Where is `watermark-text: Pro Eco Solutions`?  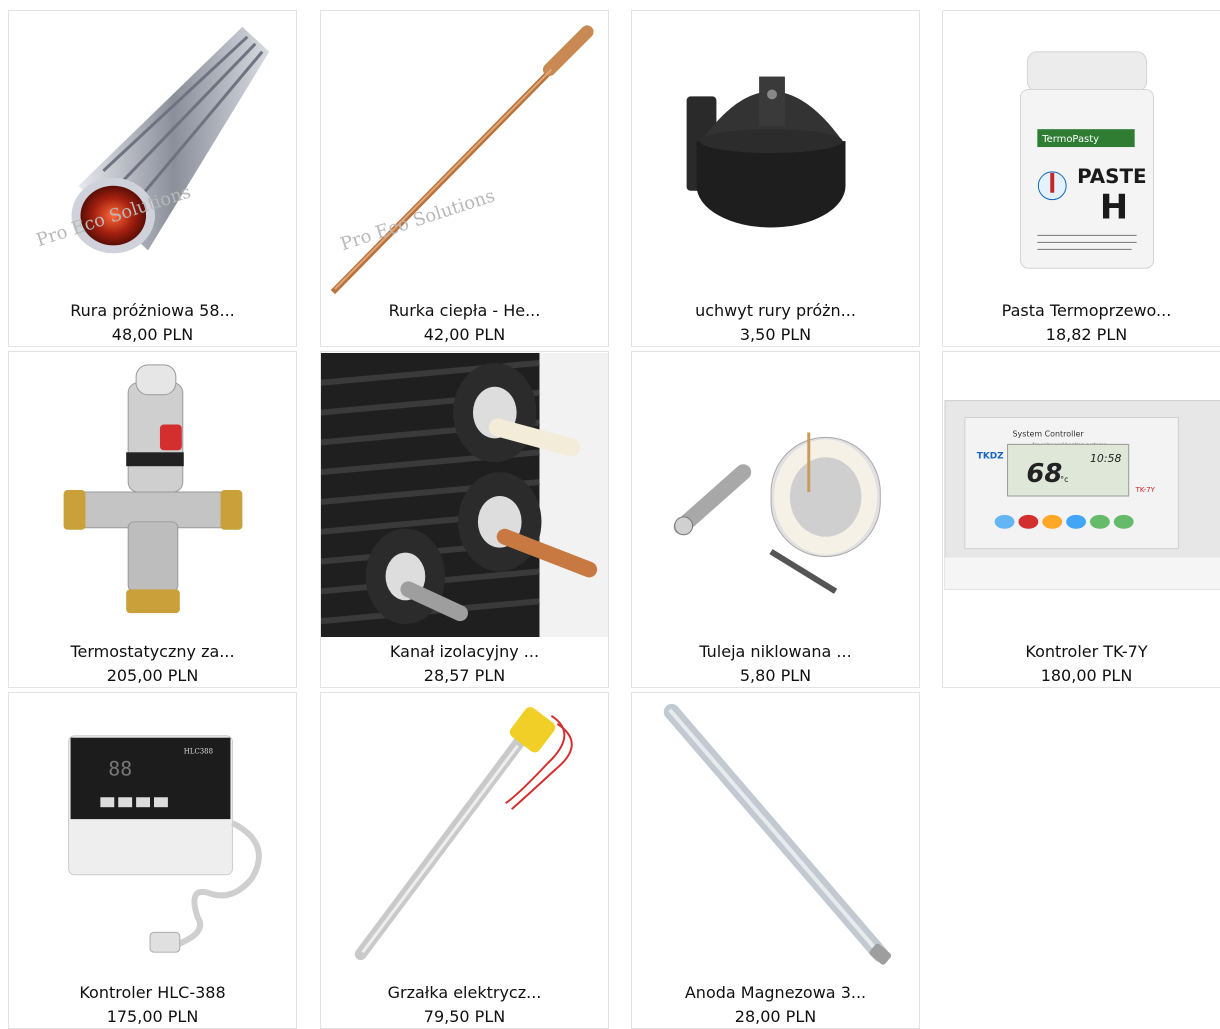 watermark-text: Pro Eco Solutions is located at coordinates (418, 220).